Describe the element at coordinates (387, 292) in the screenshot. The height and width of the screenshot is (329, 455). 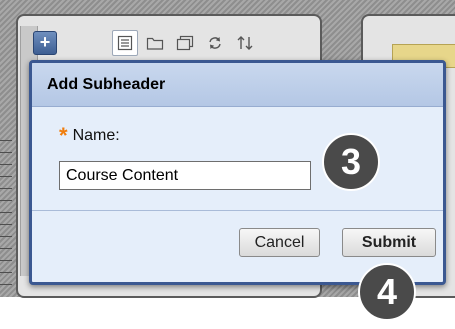
I see `step-badge-four: 4` at that location.